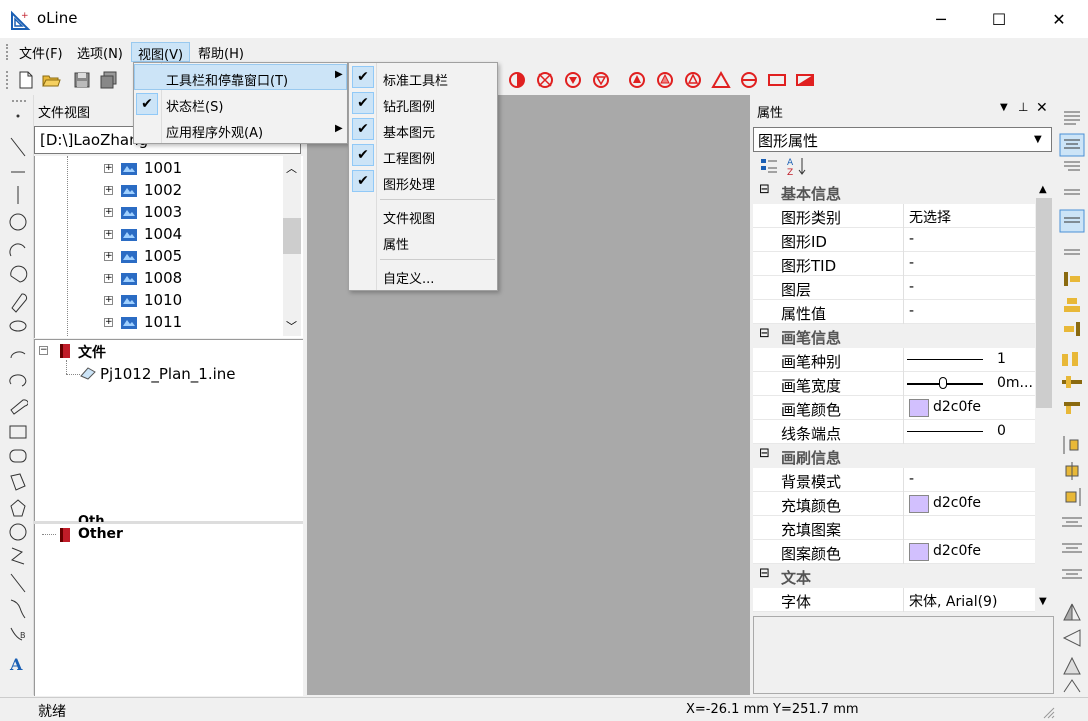 This screenshot has height=721, width=1088. I want to click on menu-item-label: 状态栏(S), so click(195, 107).